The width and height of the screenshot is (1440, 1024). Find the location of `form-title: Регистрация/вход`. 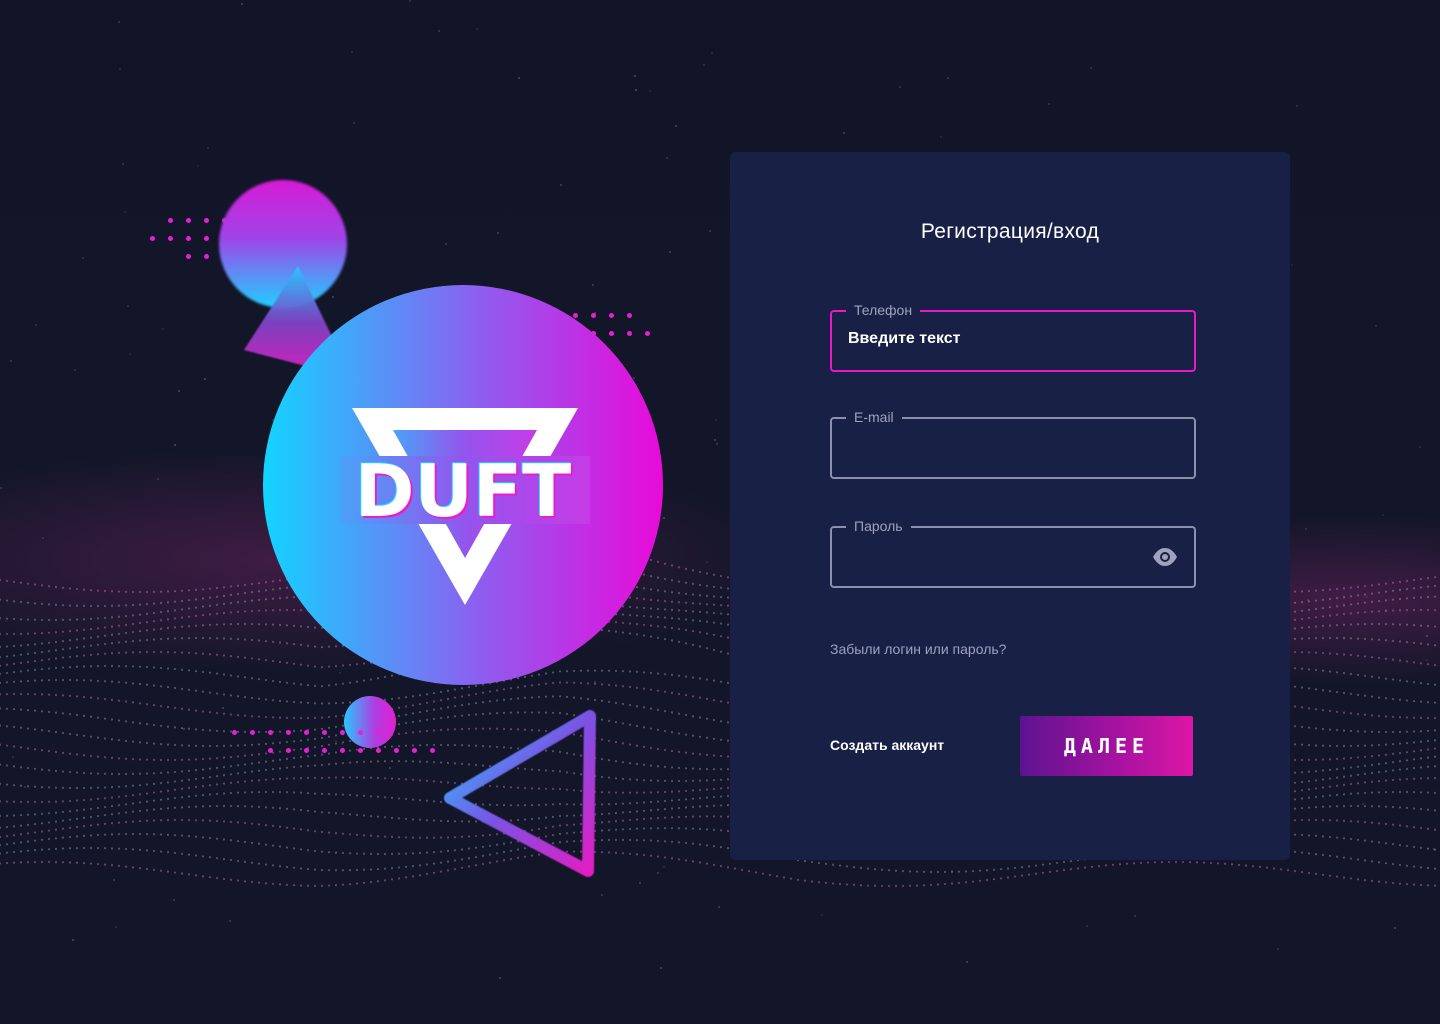

form-title: Регистрация/вход is located at coordinates (1010, 231).